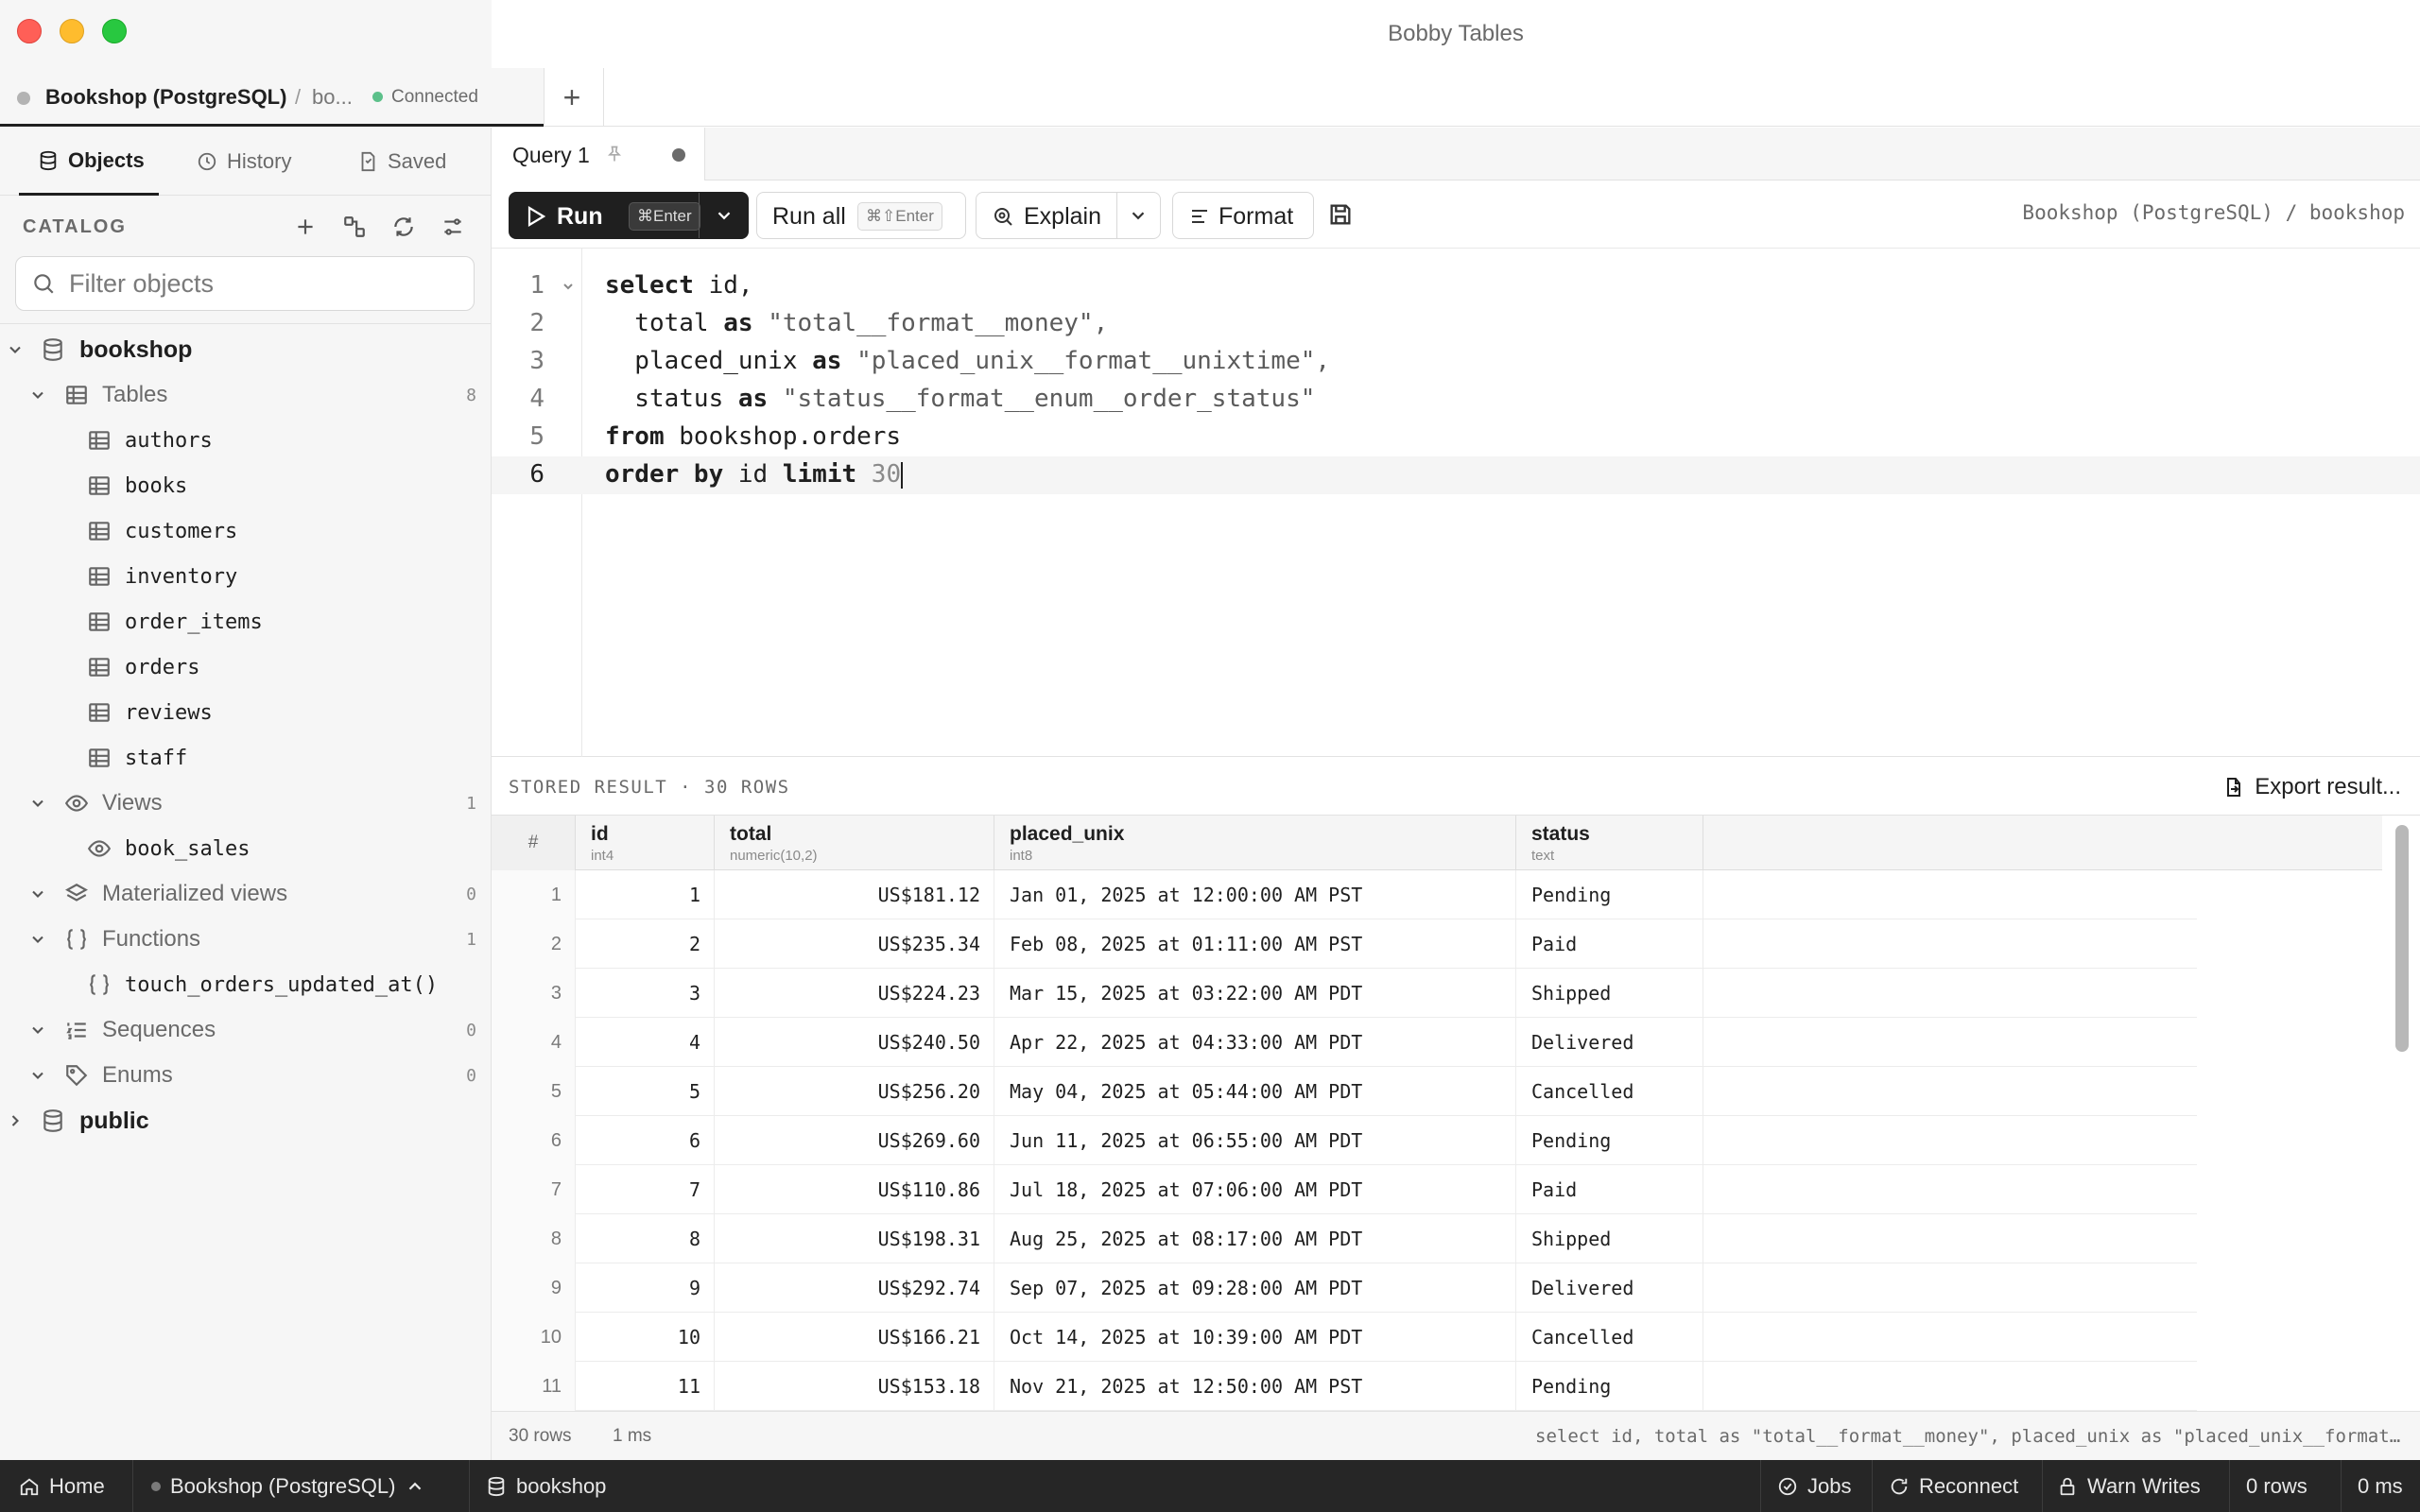  I want to click on query-tab: Query 1, so click(598, 154).